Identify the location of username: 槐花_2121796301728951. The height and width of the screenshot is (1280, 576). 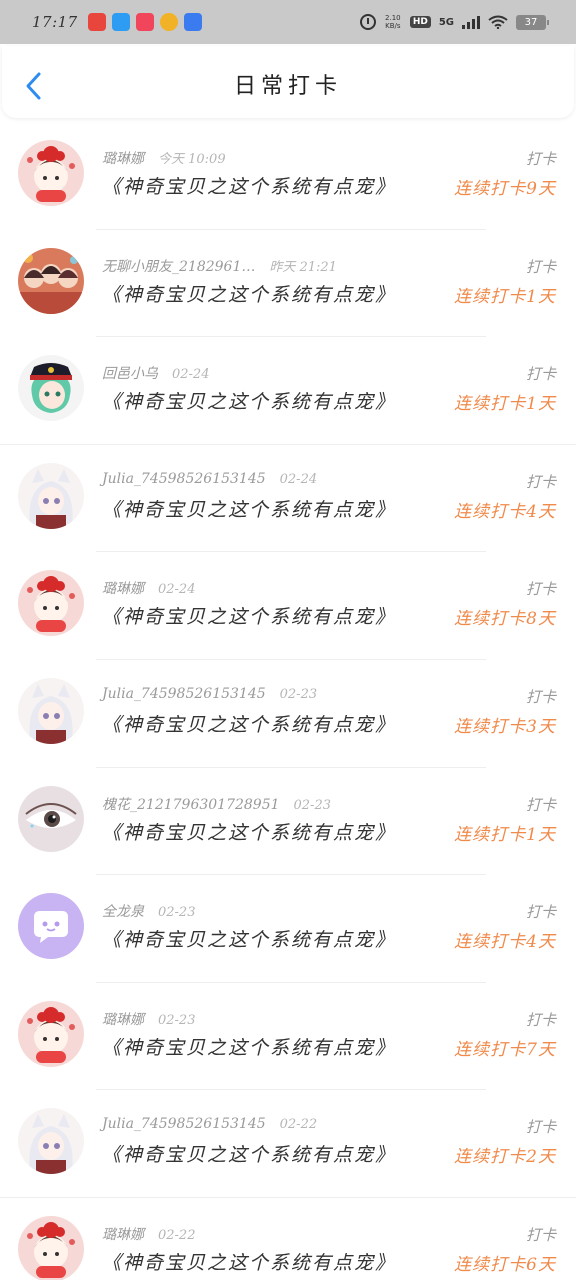
(191, 805).